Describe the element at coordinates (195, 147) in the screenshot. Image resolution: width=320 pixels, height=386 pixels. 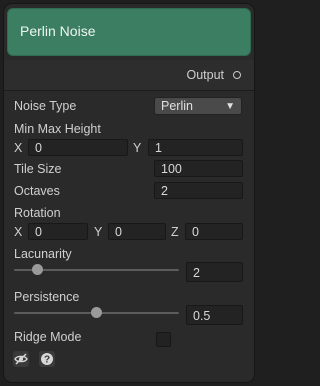
I see `max-height-field: 1` at that location.